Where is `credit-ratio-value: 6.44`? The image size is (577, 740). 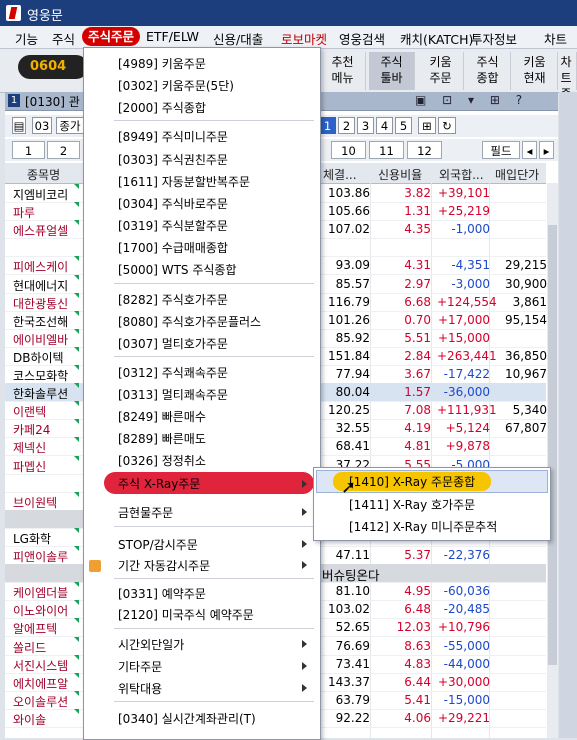
credit-ratio-value: 6.44 is located at coordinates (417, 681).